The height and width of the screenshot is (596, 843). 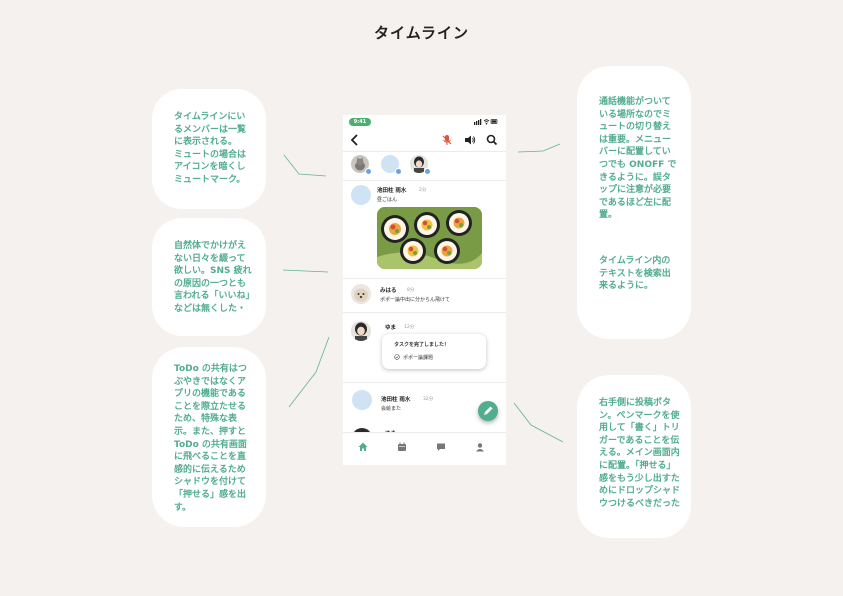 I want to click on app-bar, so click(x=424, y=140).